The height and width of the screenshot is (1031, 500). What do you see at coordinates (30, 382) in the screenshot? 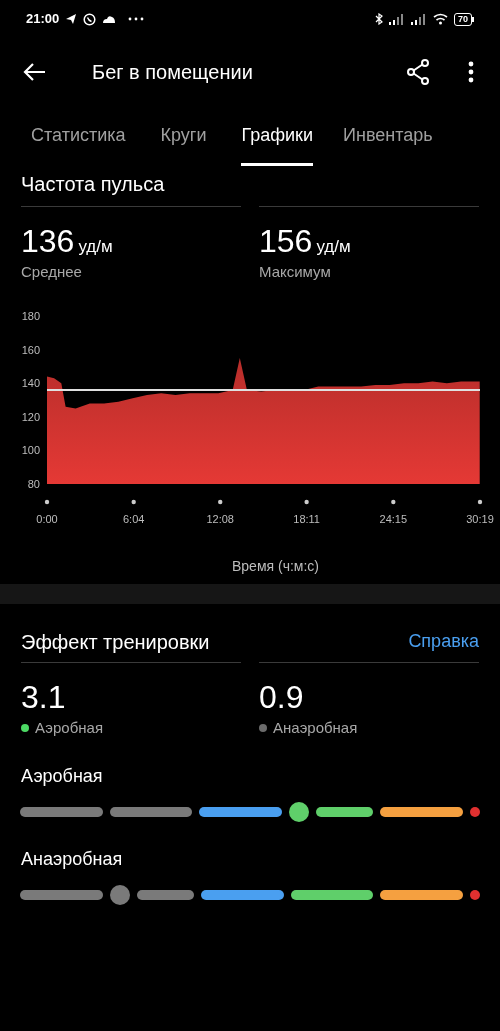
I see `axis-tick-label: 140` at bounding box center [30, 382].